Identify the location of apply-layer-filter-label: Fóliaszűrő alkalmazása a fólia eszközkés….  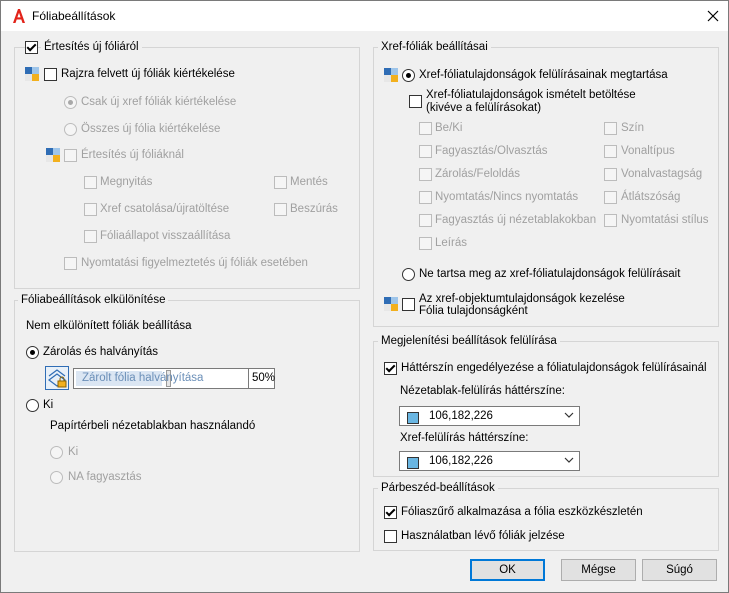
(522, 512).